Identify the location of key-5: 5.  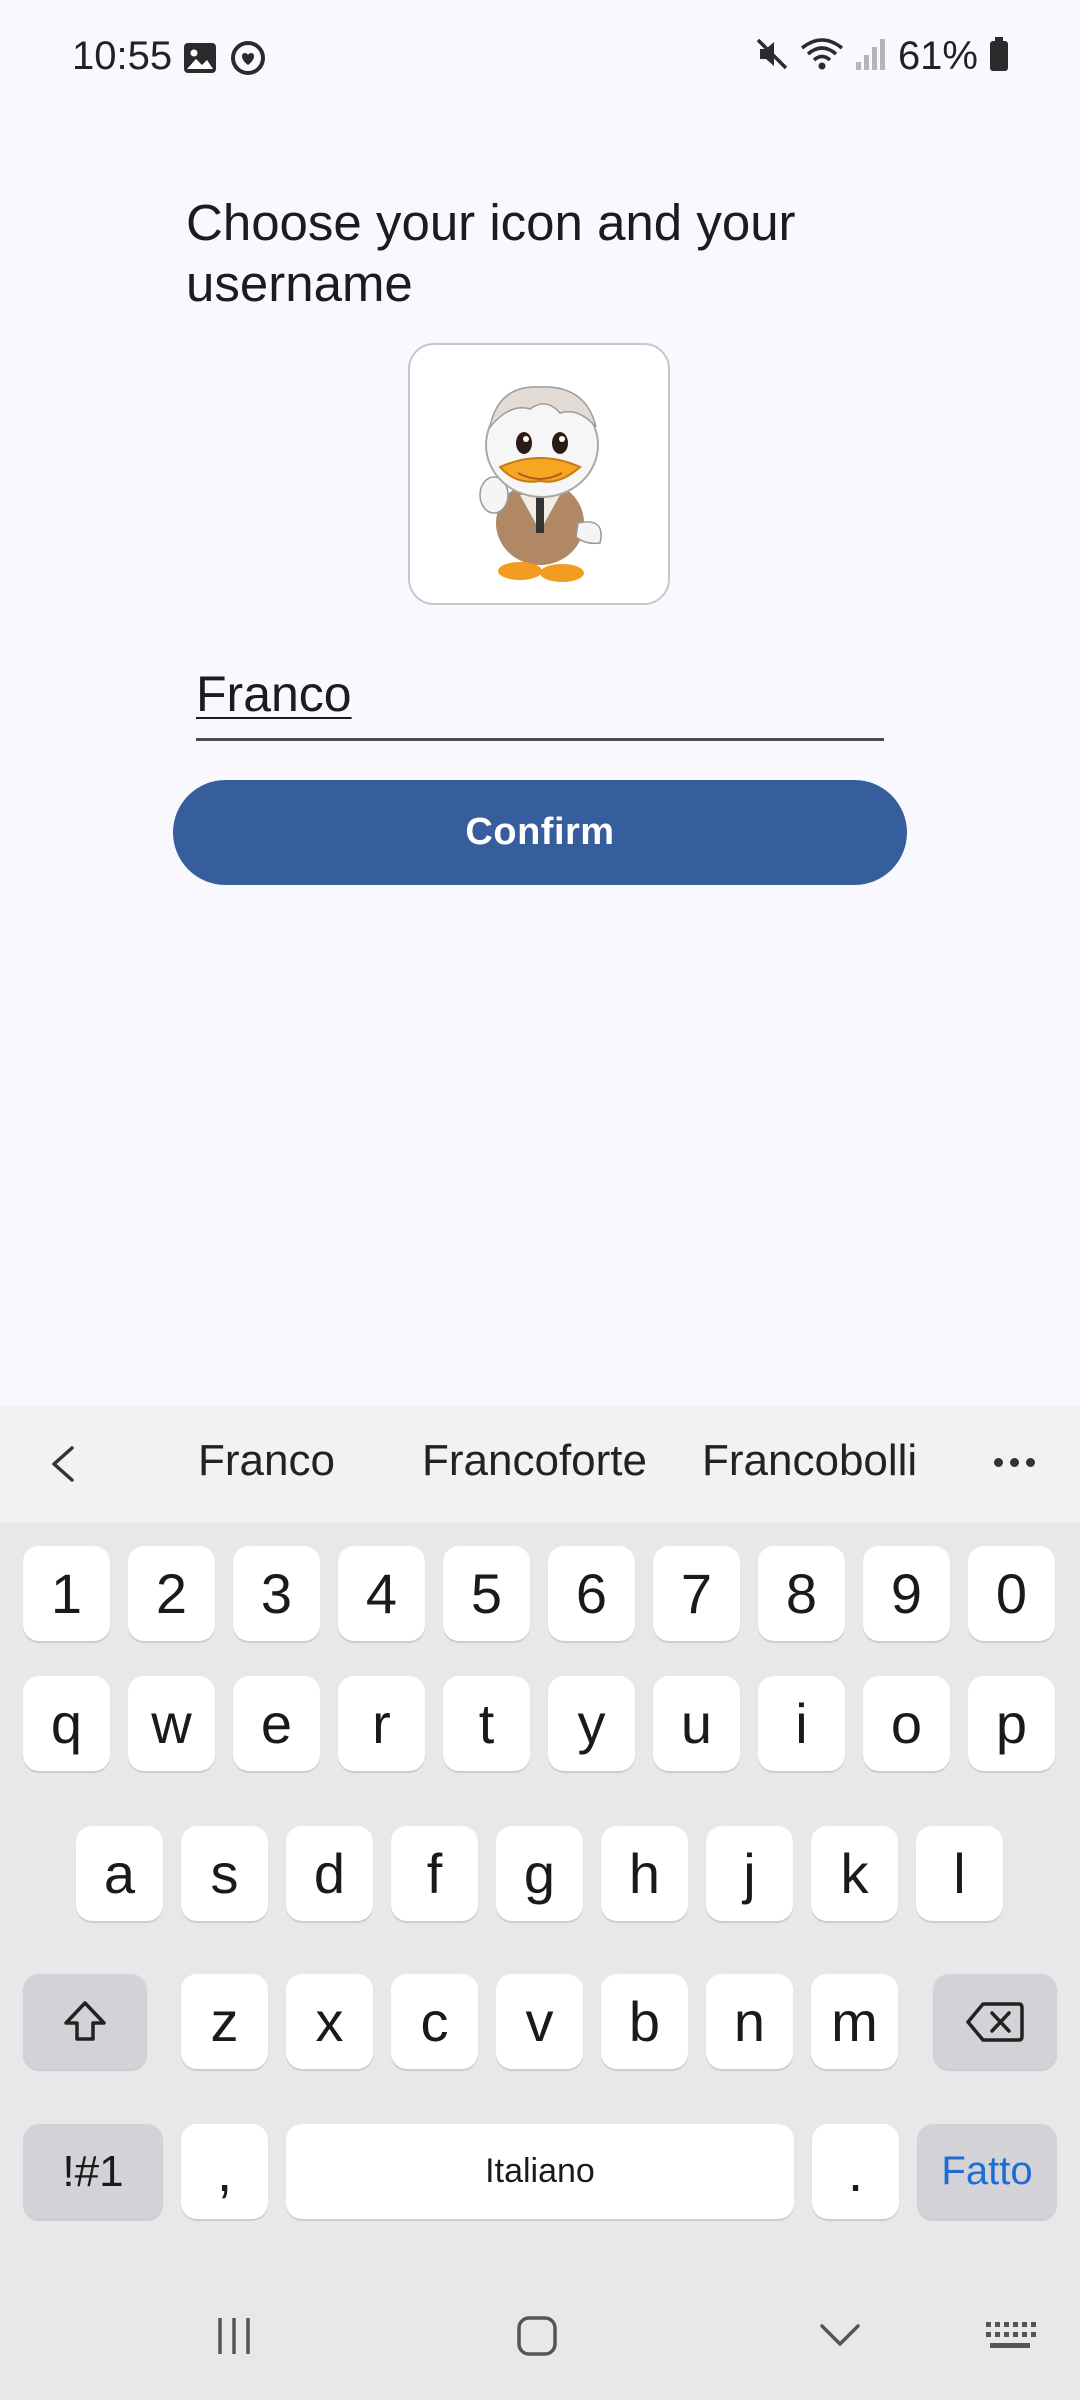
(486, 1593).